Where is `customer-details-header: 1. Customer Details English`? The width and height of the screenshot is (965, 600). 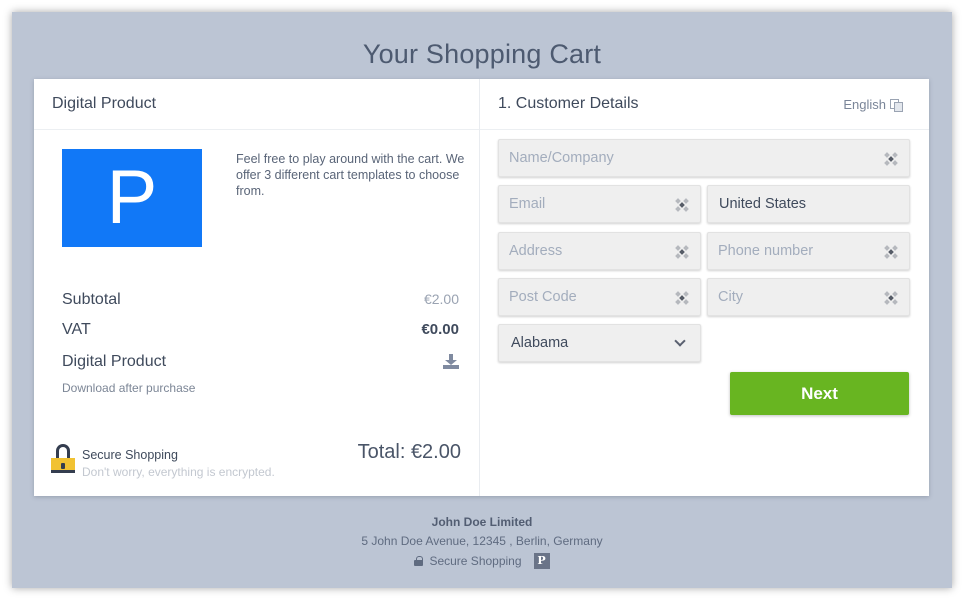
customer-details-header: 1. Customer Details English is located at coordinates (704, 104).